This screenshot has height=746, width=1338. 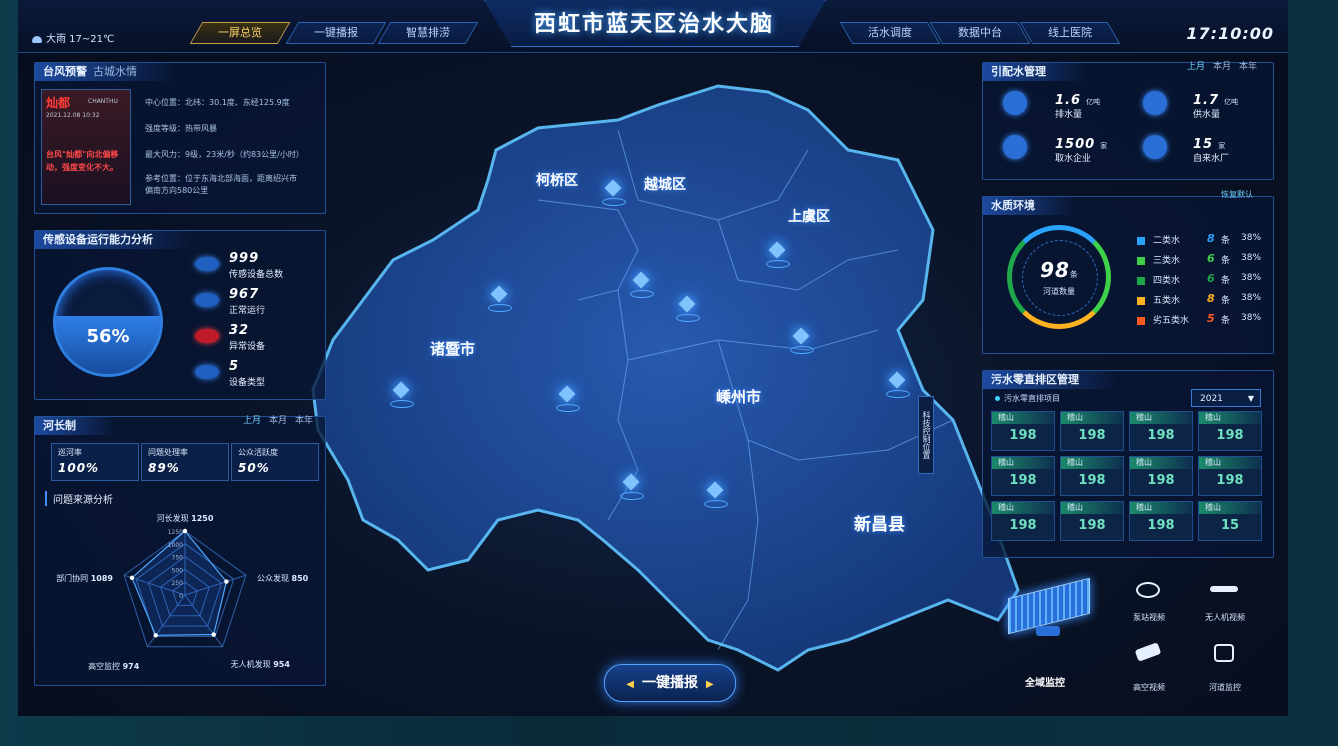 What do you see at coordinates (1230, 521) in the screenshot?
I see `sewage-cell: 稽山 15` at bounding box center [1230, 521].